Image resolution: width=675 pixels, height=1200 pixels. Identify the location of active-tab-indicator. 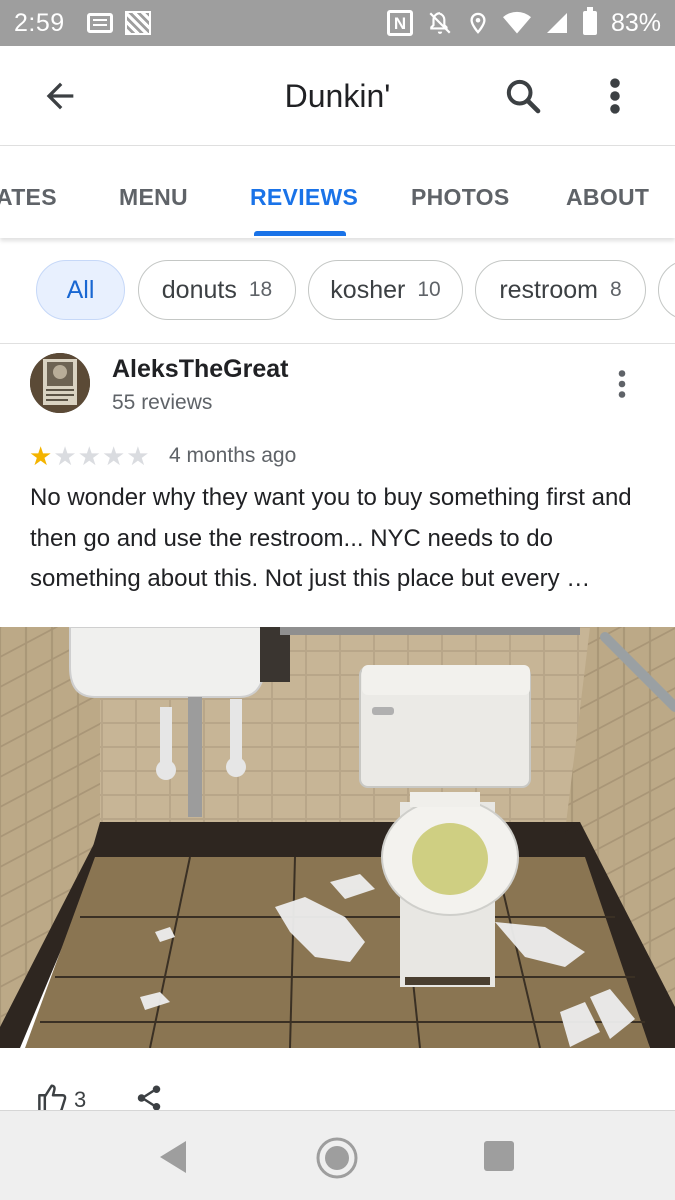
(300, 233).